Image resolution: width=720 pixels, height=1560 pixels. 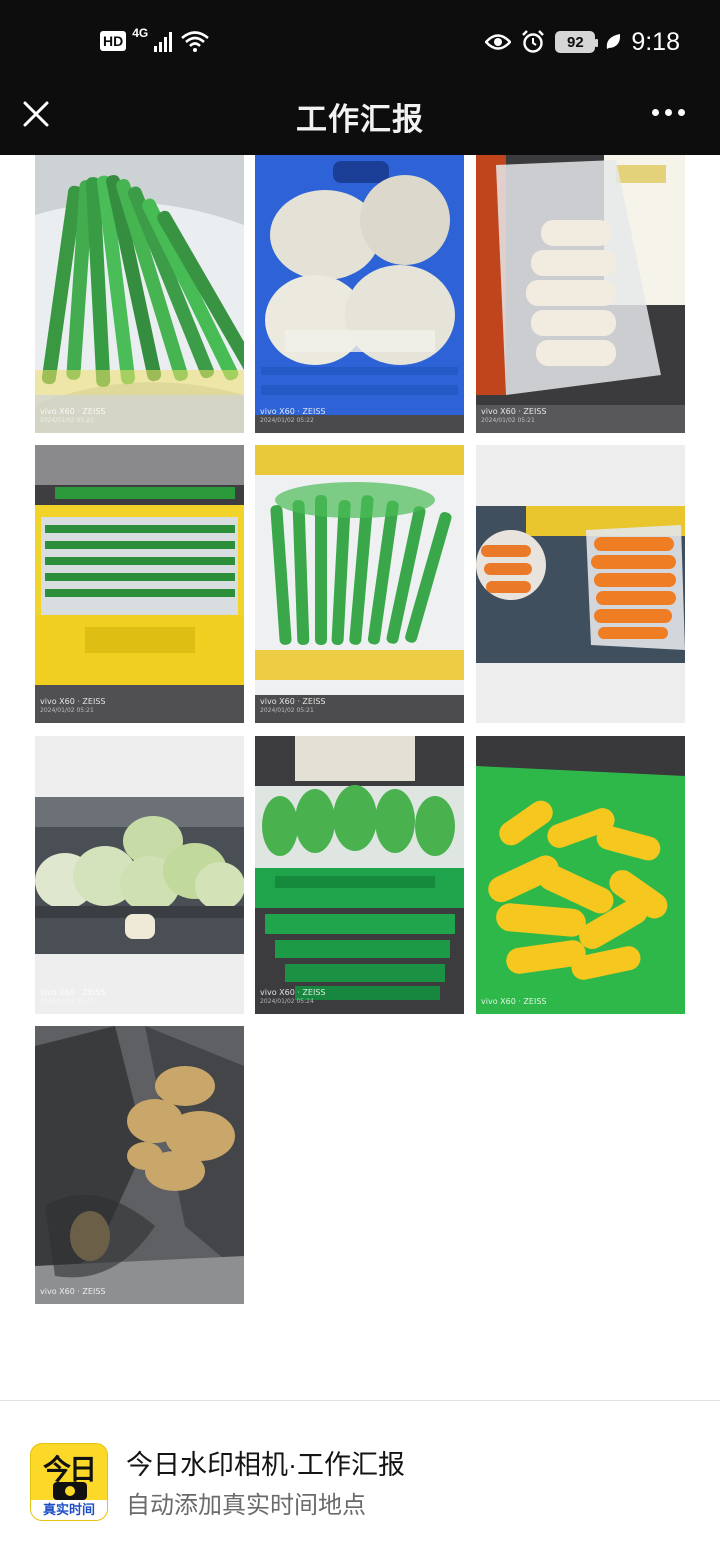 What do you see at coordinates (195, 41) in the screenshot?
I see `wifi-icon` at bounding box center [195, 41].